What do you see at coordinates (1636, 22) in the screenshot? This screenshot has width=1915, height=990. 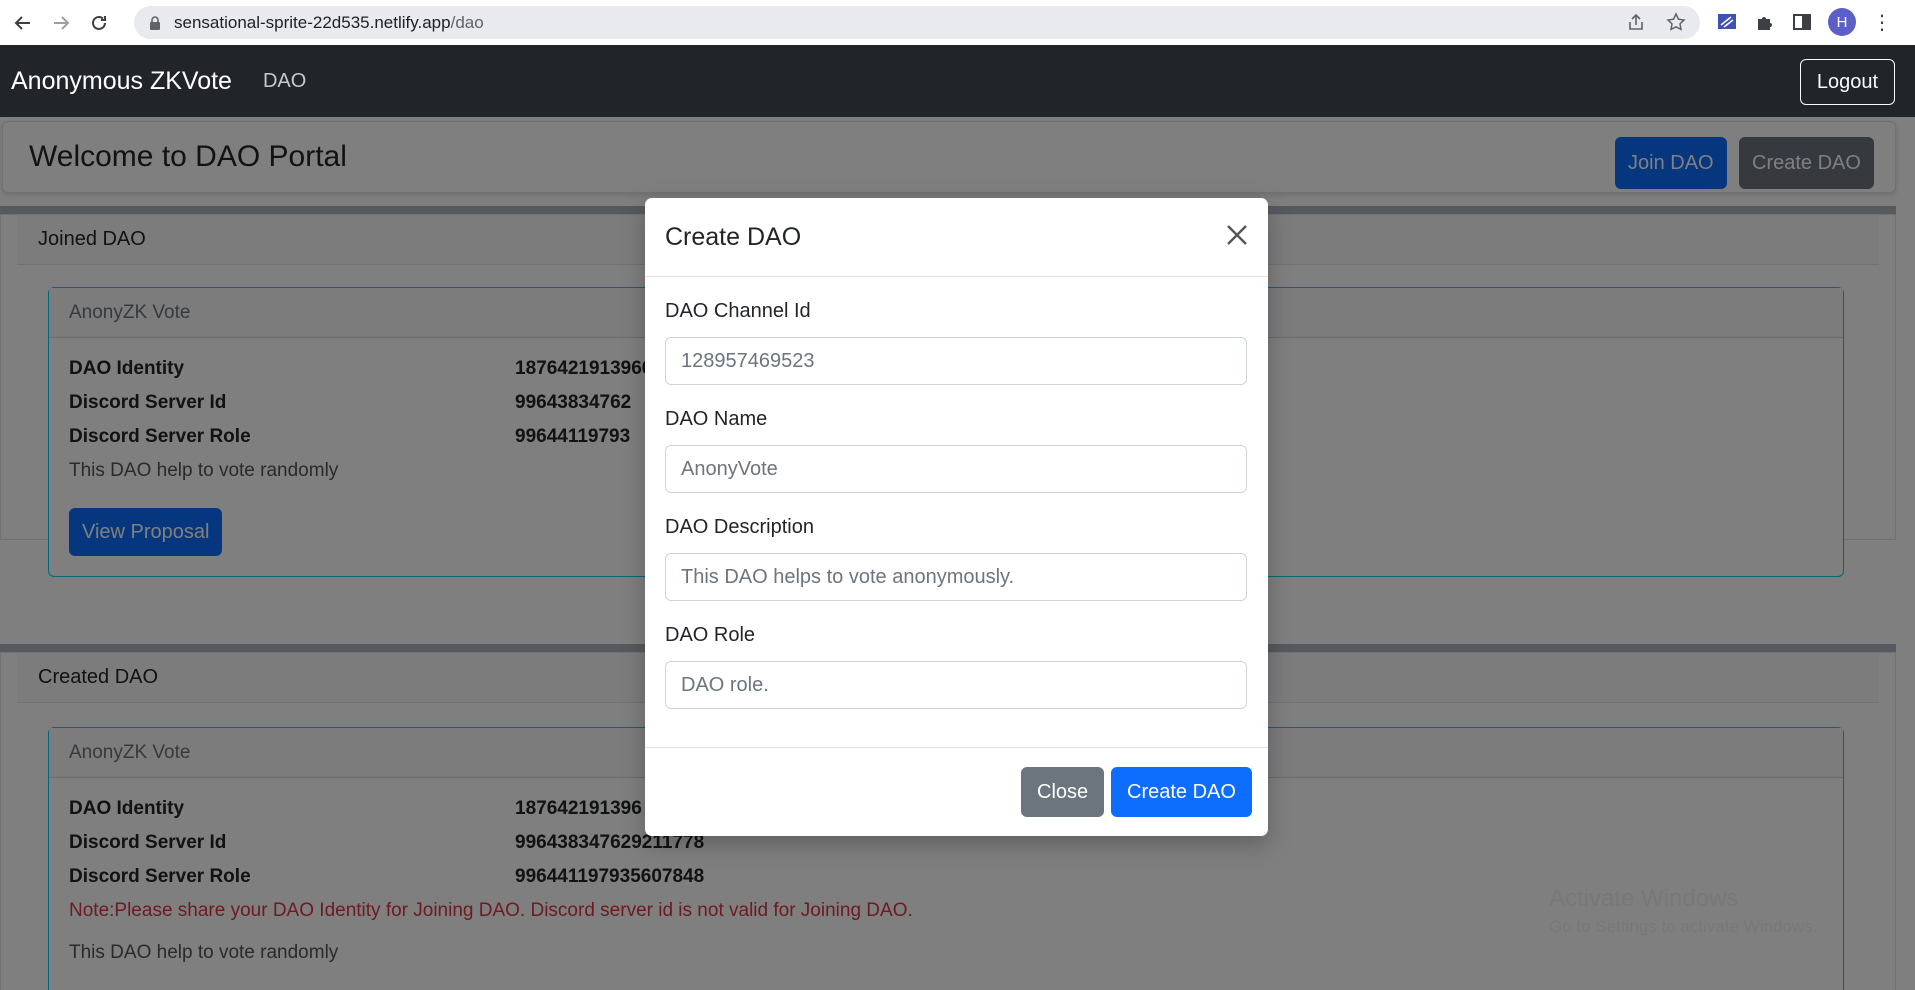 I see `share-icon` at bounding box center [1636, 22].